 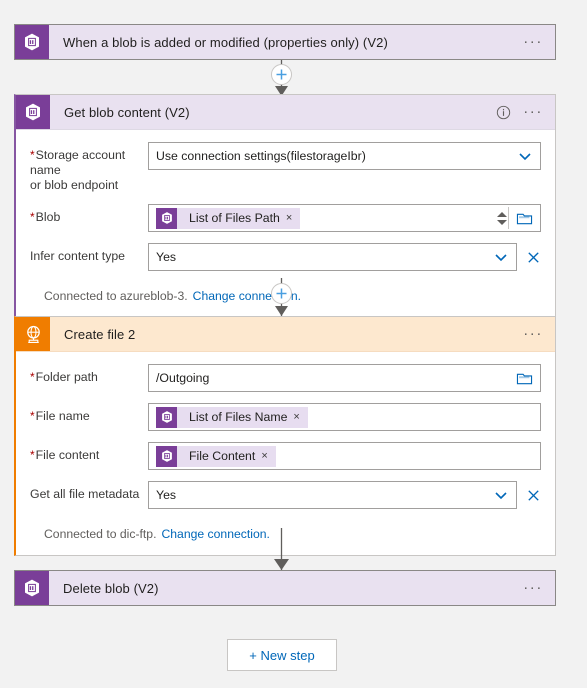 What do you see at coordinates (111, 588) in the screenshot?
I see `delete-blob-title: Delete blob (V2)` at bounding box center [111, 588].